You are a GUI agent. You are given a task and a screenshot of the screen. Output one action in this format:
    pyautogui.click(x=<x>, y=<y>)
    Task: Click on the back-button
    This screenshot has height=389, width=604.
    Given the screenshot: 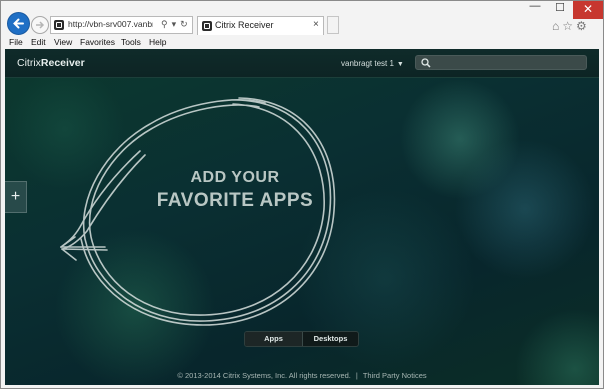 What is the action you would take?
    pyautogui.click(x=18, y=23)
    